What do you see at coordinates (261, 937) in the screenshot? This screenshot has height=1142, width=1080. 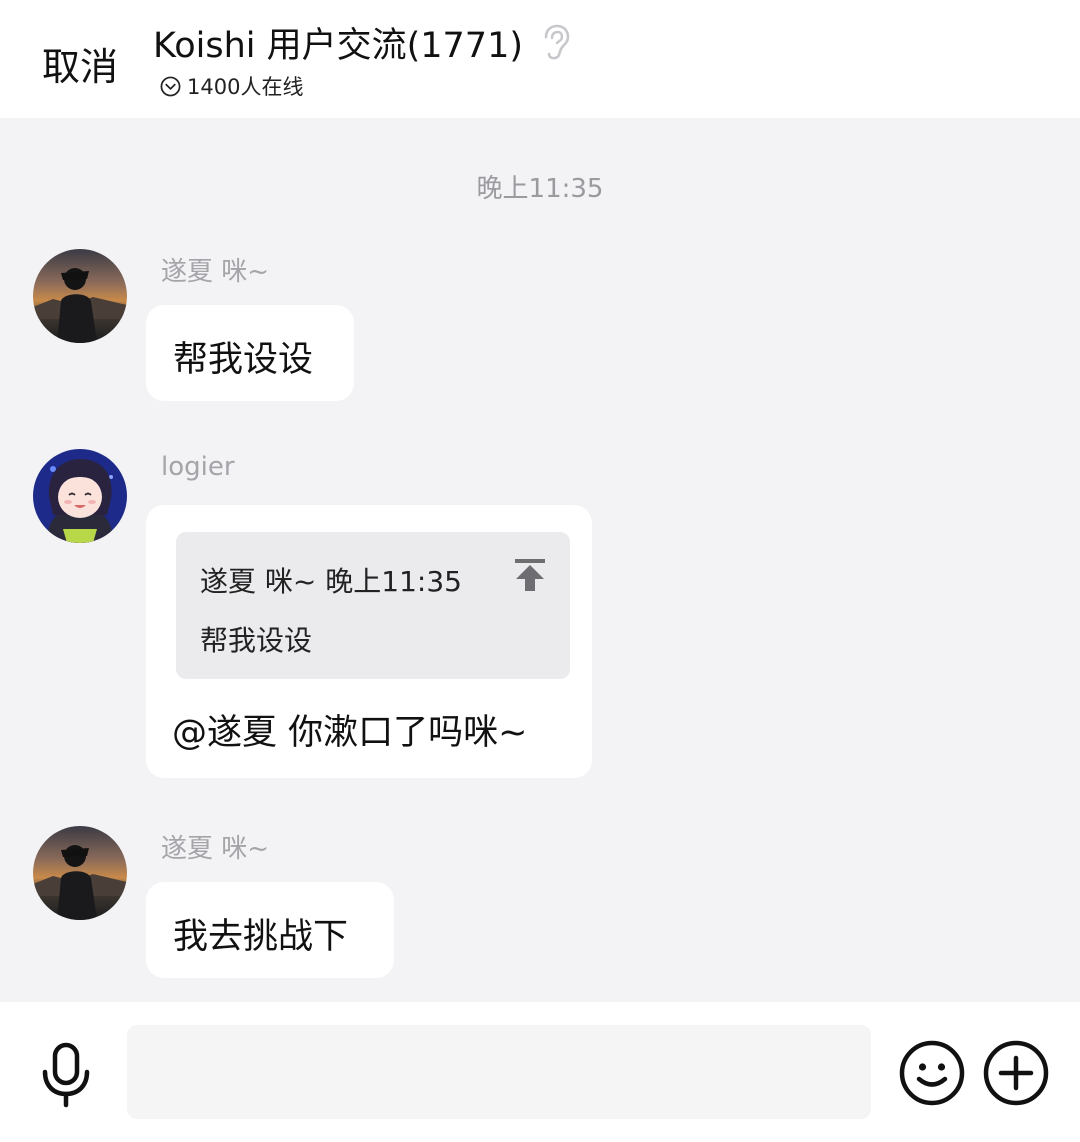 I see `message-text: 我去挑战下` at bounding box center [261, 937].